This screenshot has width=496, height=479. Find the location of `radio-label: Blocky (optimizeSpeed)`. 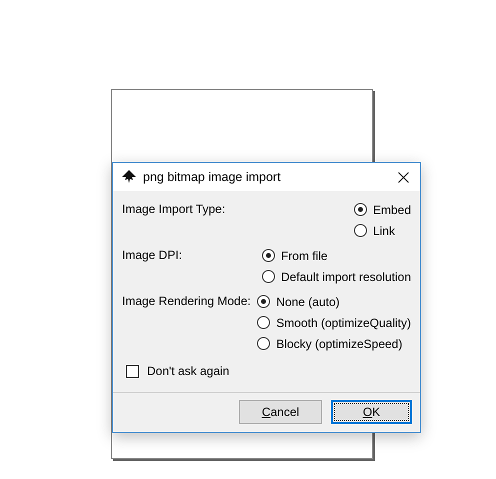

radio-label: Blocky (optimizeSpeed) is located at coordinates (339, 343).